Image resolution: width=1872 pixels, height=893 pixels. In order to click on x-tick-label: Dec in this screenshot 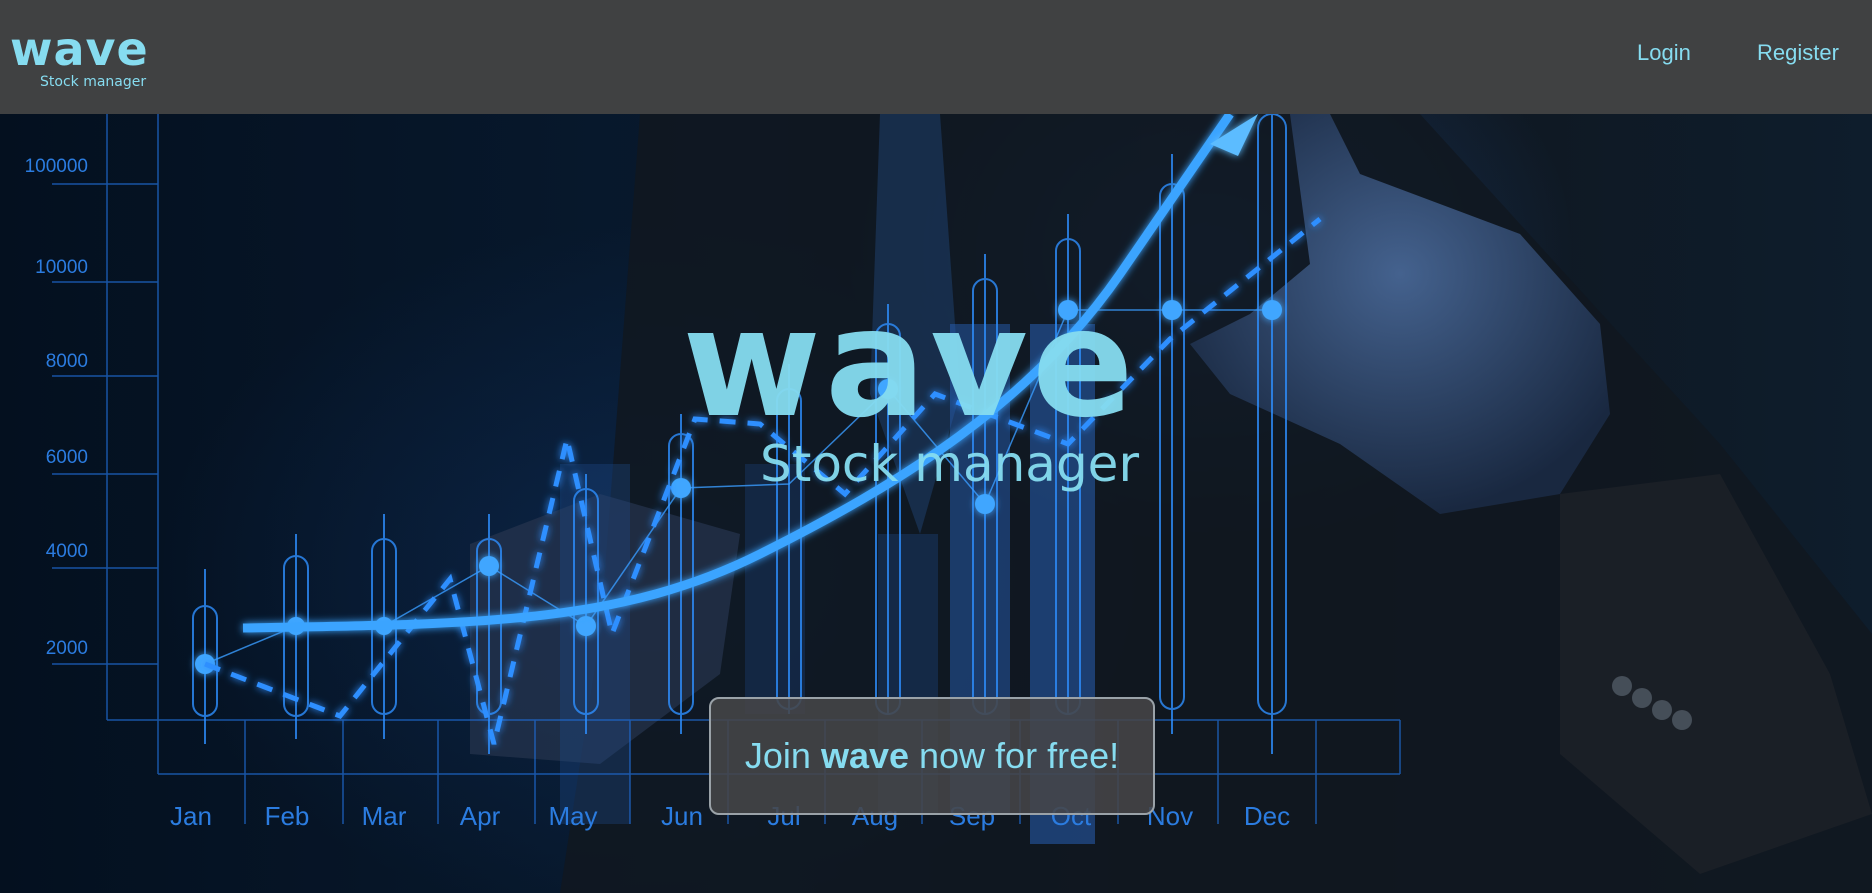, I will do `click(1267, 816)`.